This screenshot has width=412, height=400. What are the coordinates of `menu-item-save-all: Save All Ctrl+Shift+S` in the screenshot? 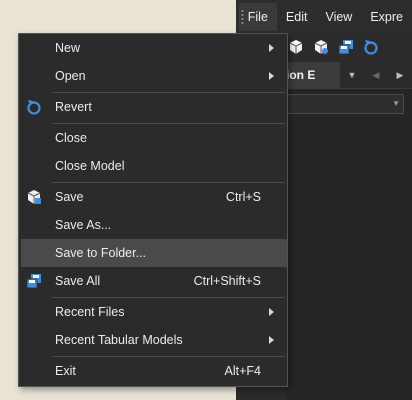 It's located at (154, 281).